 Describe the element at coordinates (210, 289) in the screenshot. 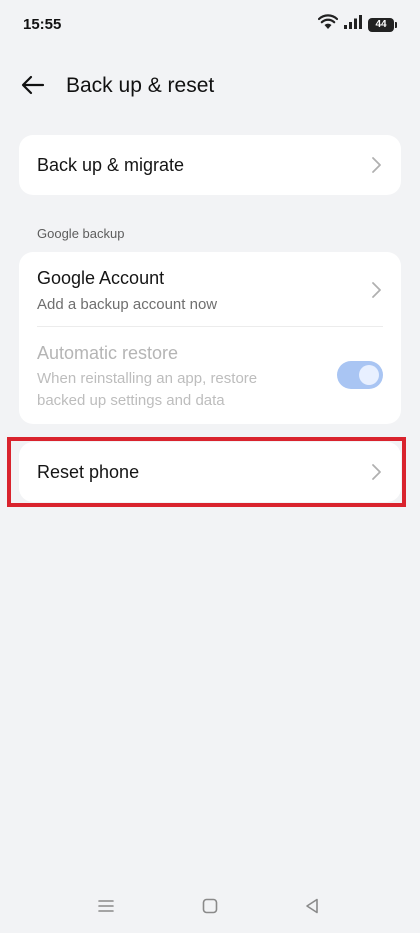

I see `google-account-row: Google Account Add a backup account now` at that location.